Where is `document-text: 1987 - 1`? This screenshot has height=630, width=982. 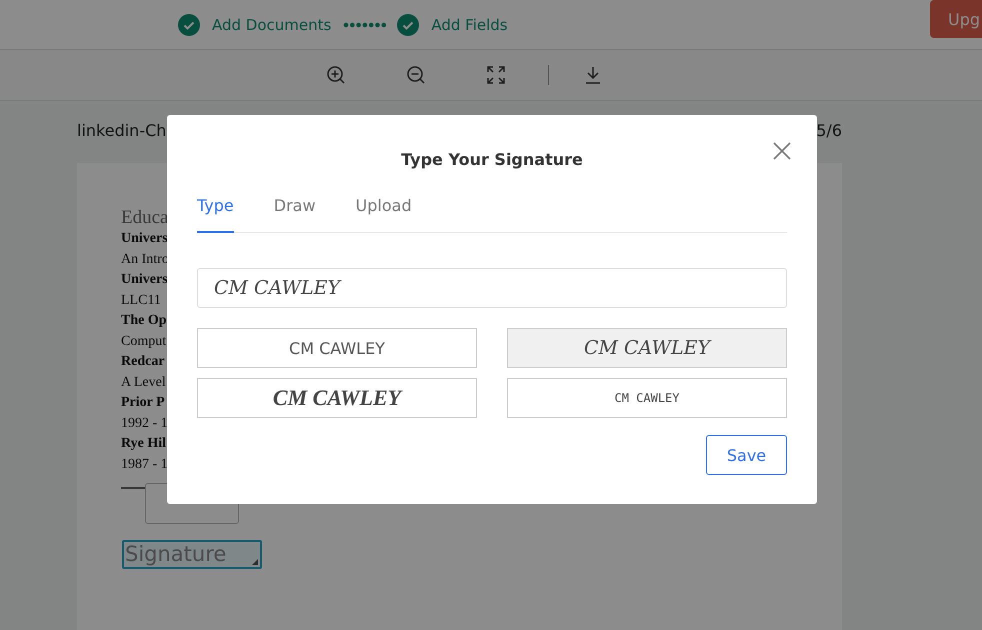
document-text: 1987 - 1 is located at coordinates (144, 465).